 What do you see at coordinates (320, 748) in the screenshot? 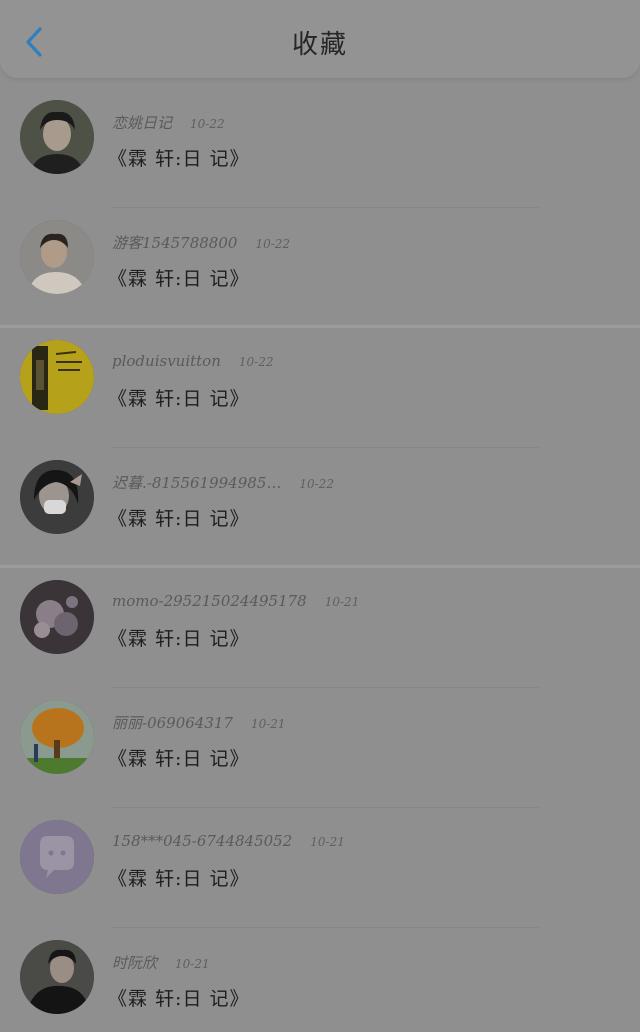
I see `favorite-item: 丽丽-069064317 10-21 《霖 轩:日 记》` at bounding box center [320, 748].